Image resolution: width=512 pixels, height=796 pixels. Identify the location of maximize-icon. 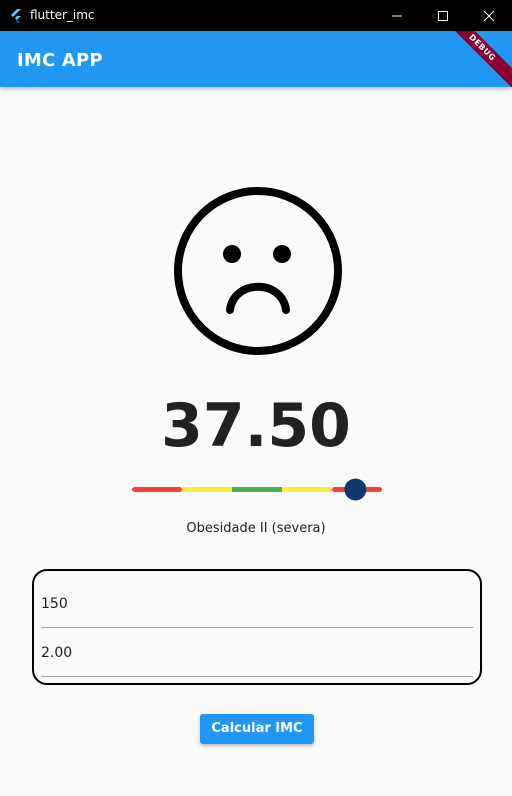
(443, 15).